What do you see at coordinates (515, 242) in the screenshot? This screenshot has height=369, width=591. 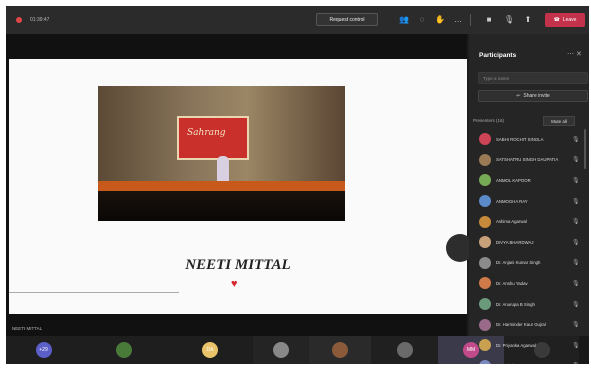 I see `participant-name: DIVYA BHARDWAJ` at bounding box center [515, 242].